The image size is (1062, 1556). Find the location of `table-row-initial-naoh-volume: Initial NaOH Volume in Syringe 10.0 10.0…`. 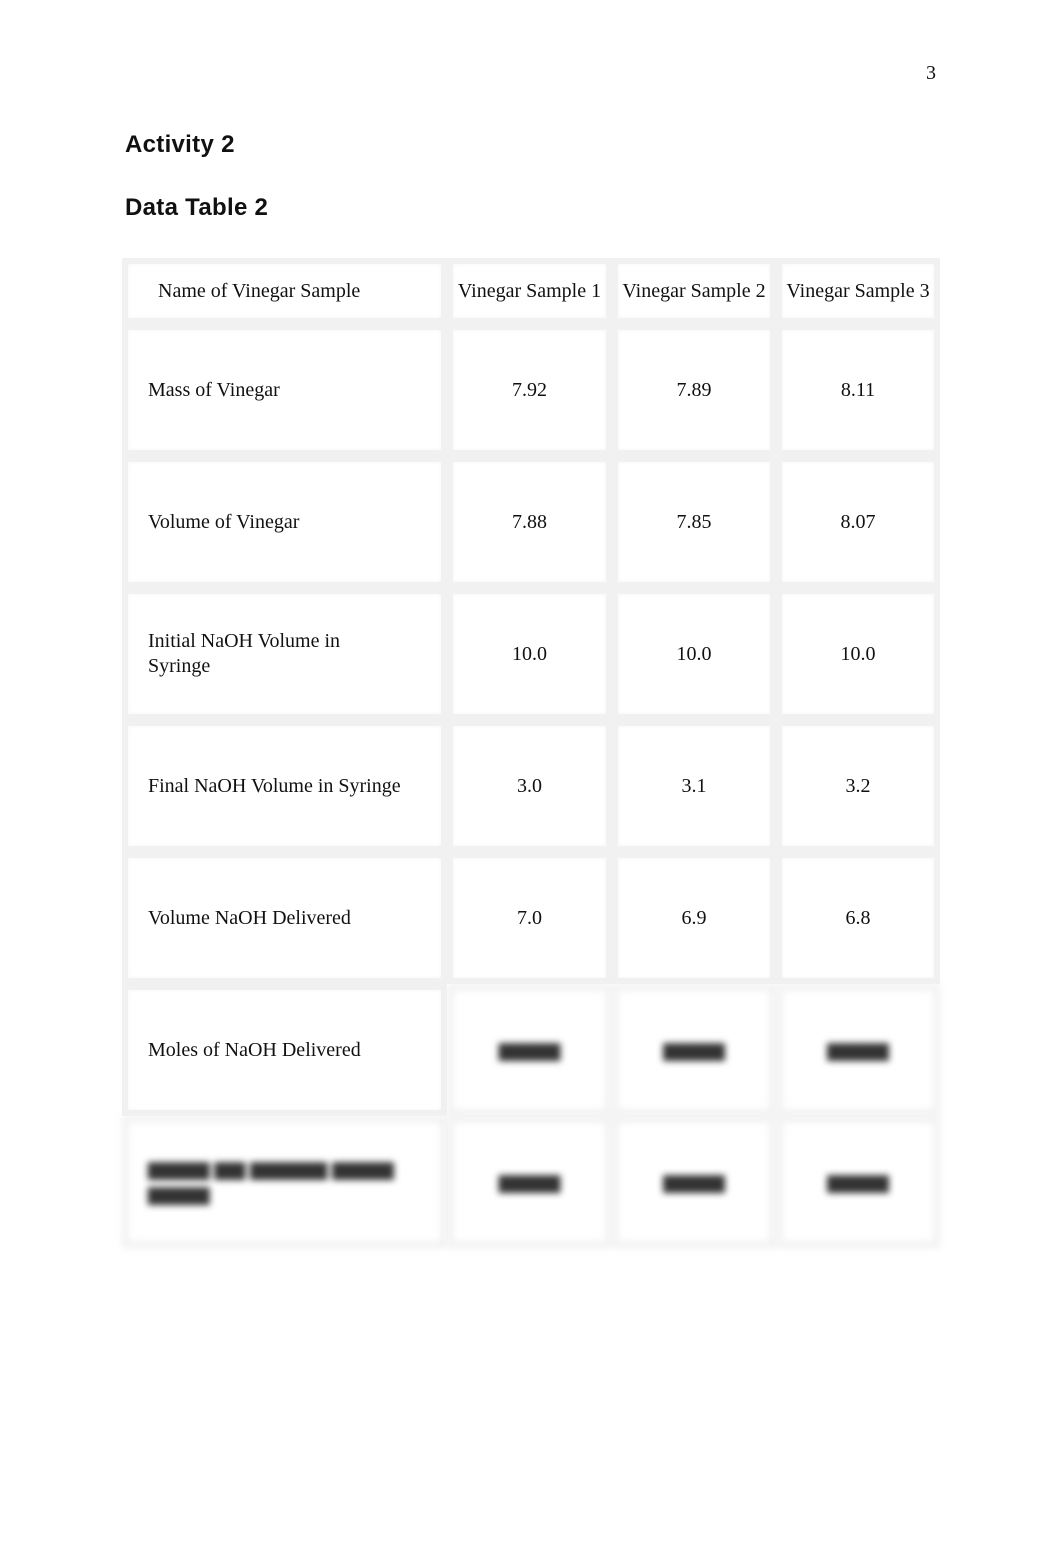

table-row-initial-naoh-volume: Initial NaOH Volume in Syringe 10.0 10.0… is located at coordinates (531, 654).